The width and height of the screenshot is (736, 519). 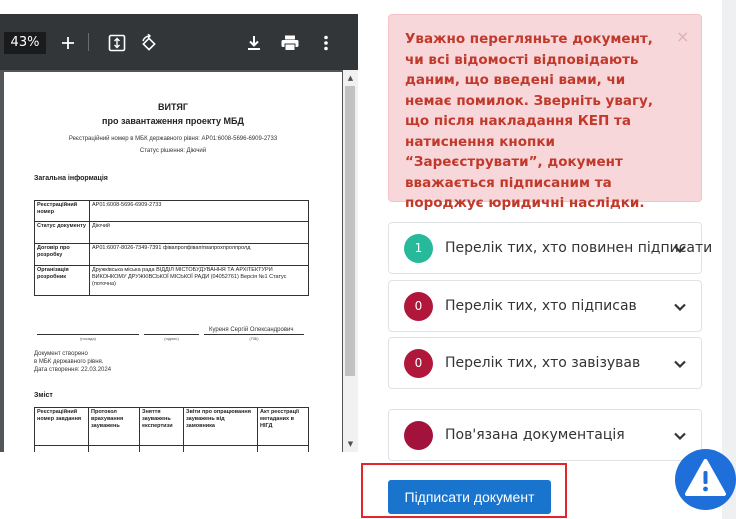 I want to click on scroll-up-arrow-icon: ▲, so click(x=350, y=78).